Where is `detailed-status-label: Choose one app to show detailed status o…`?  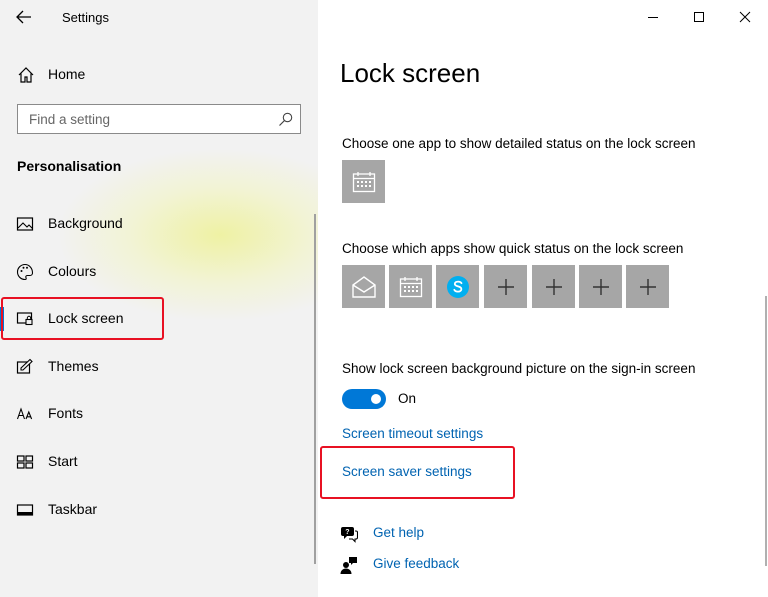 detailed-status-label: Choose one app to show detailed status o… is located at coordinates (519, 143).